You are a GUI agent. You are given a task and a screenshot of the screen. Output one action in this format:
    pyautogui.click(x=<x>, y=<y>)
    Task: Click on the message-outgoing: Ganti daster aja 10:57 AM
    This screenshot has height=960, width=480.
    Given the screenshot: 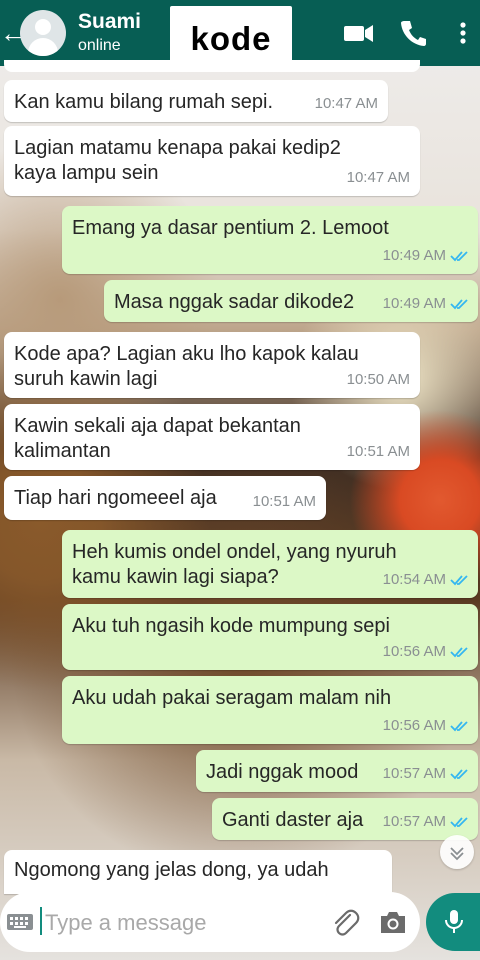 What is the action you would take?
    pyautogui.click(x=345, y=819)
    